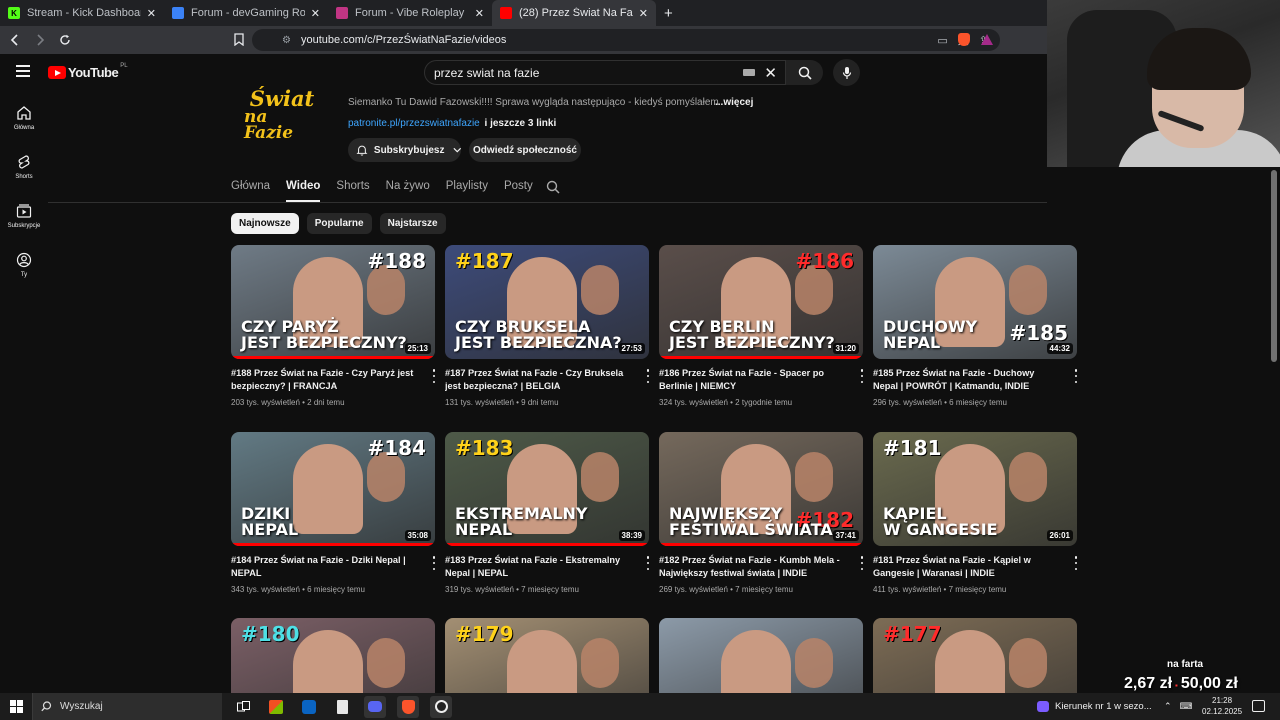 This screenshot has width=1280, height=720. What do you see at coordinates (15, 40) in the screenshot?
I see `back-icon` at bounding box center [15, 40].